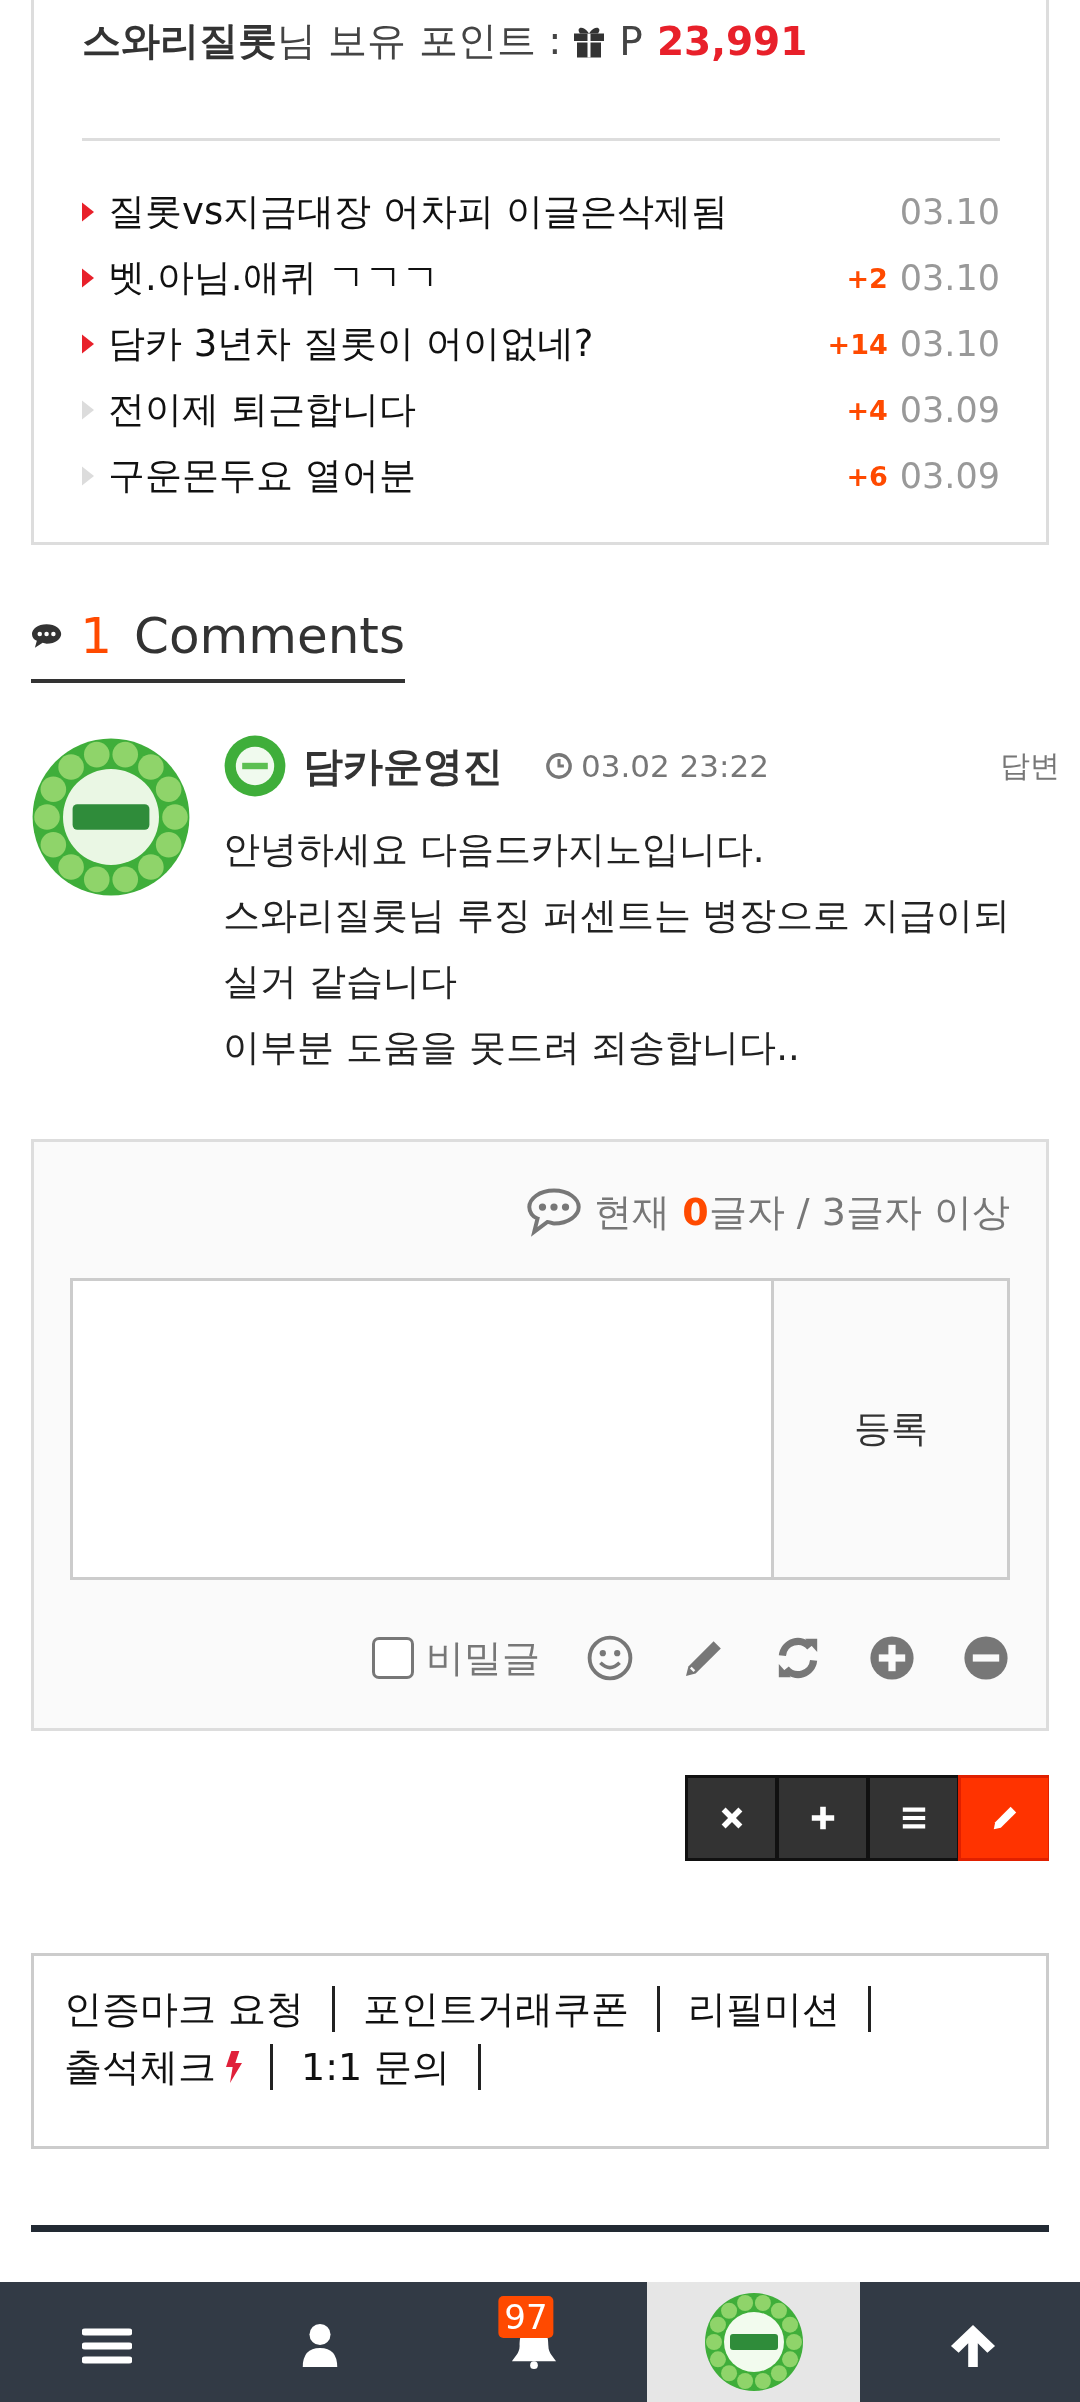 The image size is (1080, 2402). I want to click on comment-count: +2, so click(867, 278).